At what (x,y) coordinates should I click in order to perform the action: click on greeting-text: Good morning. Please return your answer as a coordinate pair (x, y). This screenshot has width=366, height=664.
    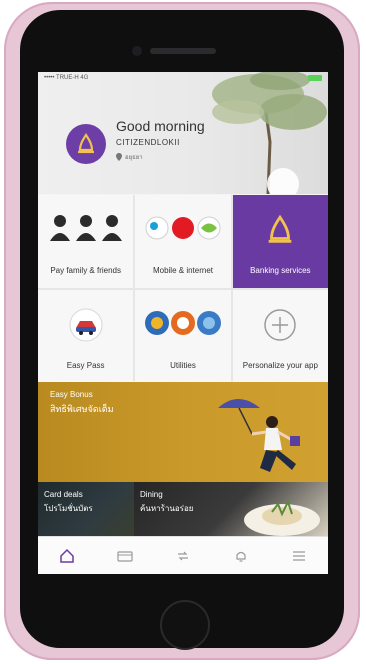
    Looking at the image, I should click on (160, 126).